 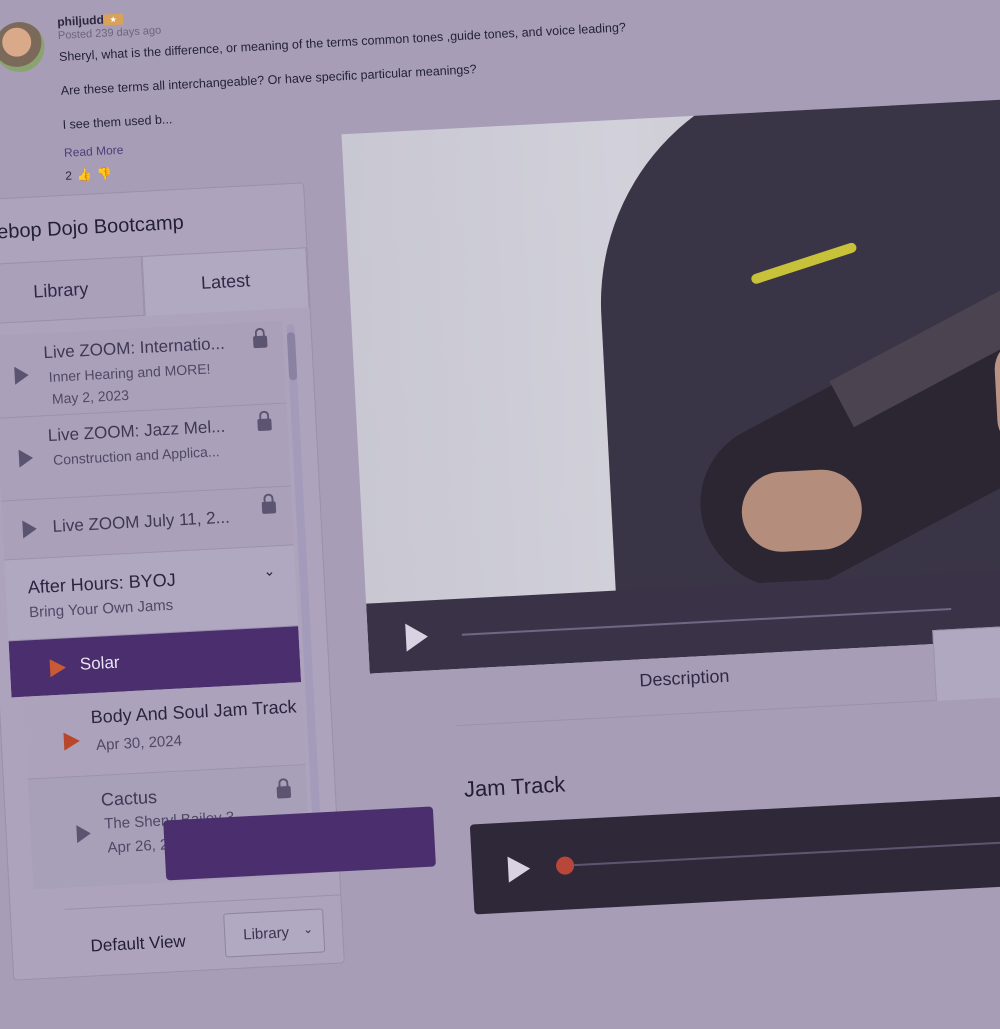 I want to click on audio-scrubber-handle, so click(x=565, y=866).